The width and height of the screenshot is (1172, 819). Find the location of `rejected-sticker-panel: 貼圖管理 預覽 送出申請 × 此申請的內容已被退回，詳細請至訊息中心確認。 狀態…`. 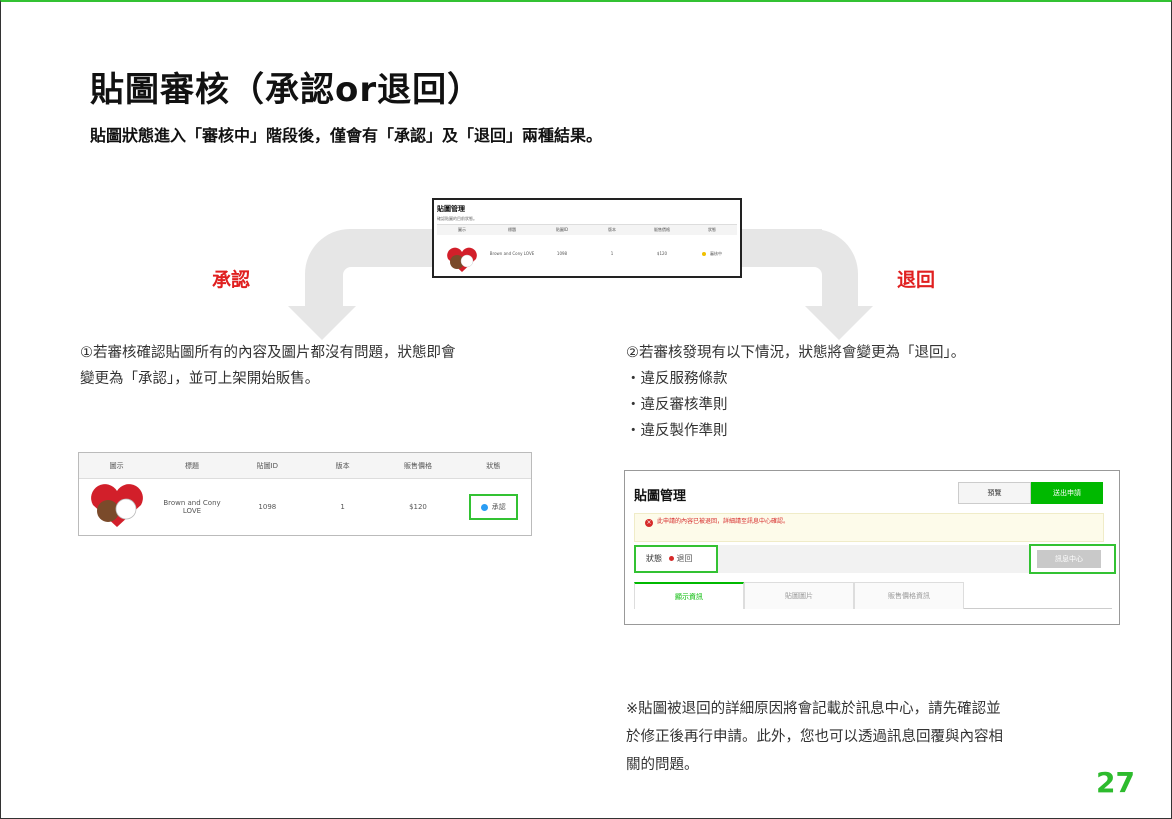

rejected-sticker-panel: 貼圖管理 預覽 送出申請 × 此申請的內容已被退回，詳細請至訊息中心確認。 狀態… is located at coordinates (872, 547).